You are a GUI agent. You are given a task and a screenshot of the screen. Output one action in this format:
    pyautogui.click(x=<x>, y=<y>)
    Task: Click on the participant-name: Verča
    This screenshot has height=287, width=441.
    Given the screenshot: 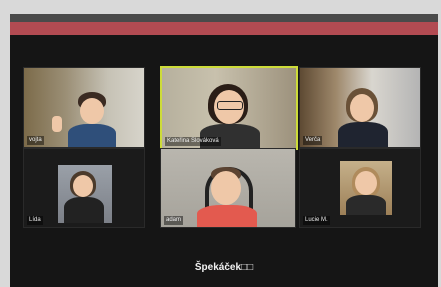 What is the action you would take?
    pyautogui.click(x=313, y=140)
    